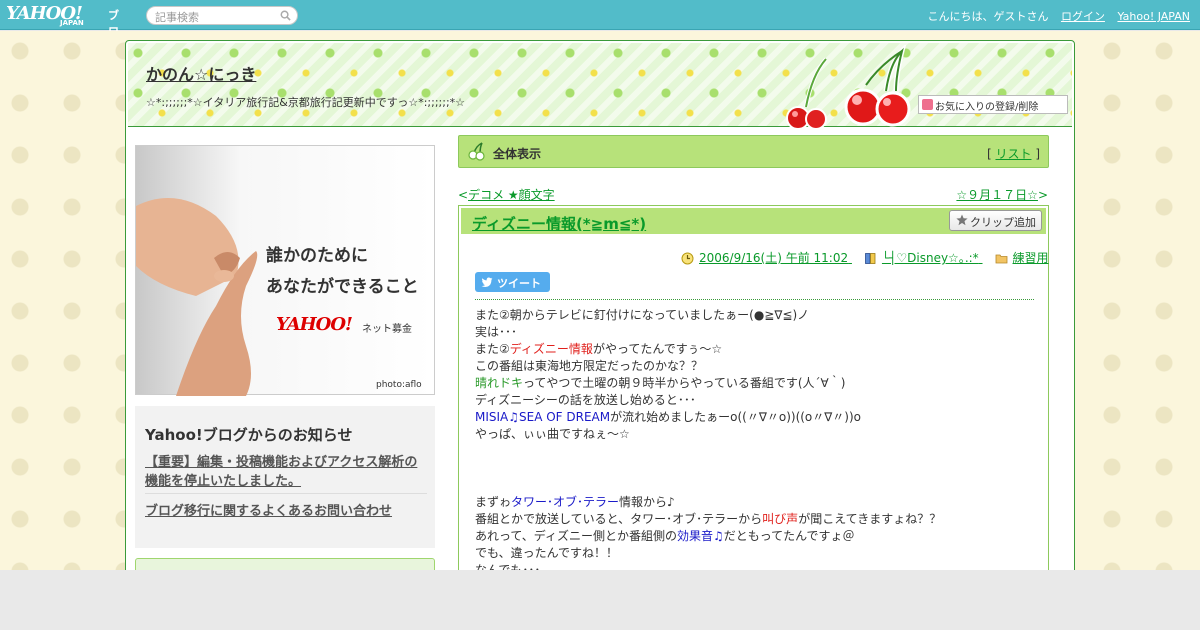  I want to click on tweet-button: ツイート, so click(512, 282).